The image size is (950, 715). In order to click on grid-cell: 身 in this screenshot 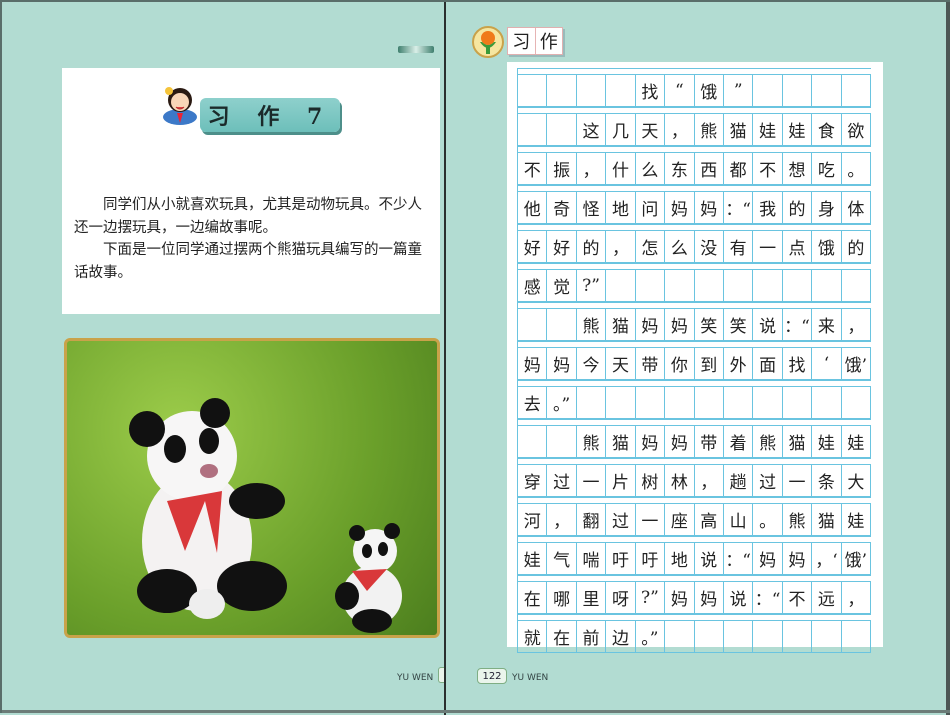, I will do `click(827, 207)`.